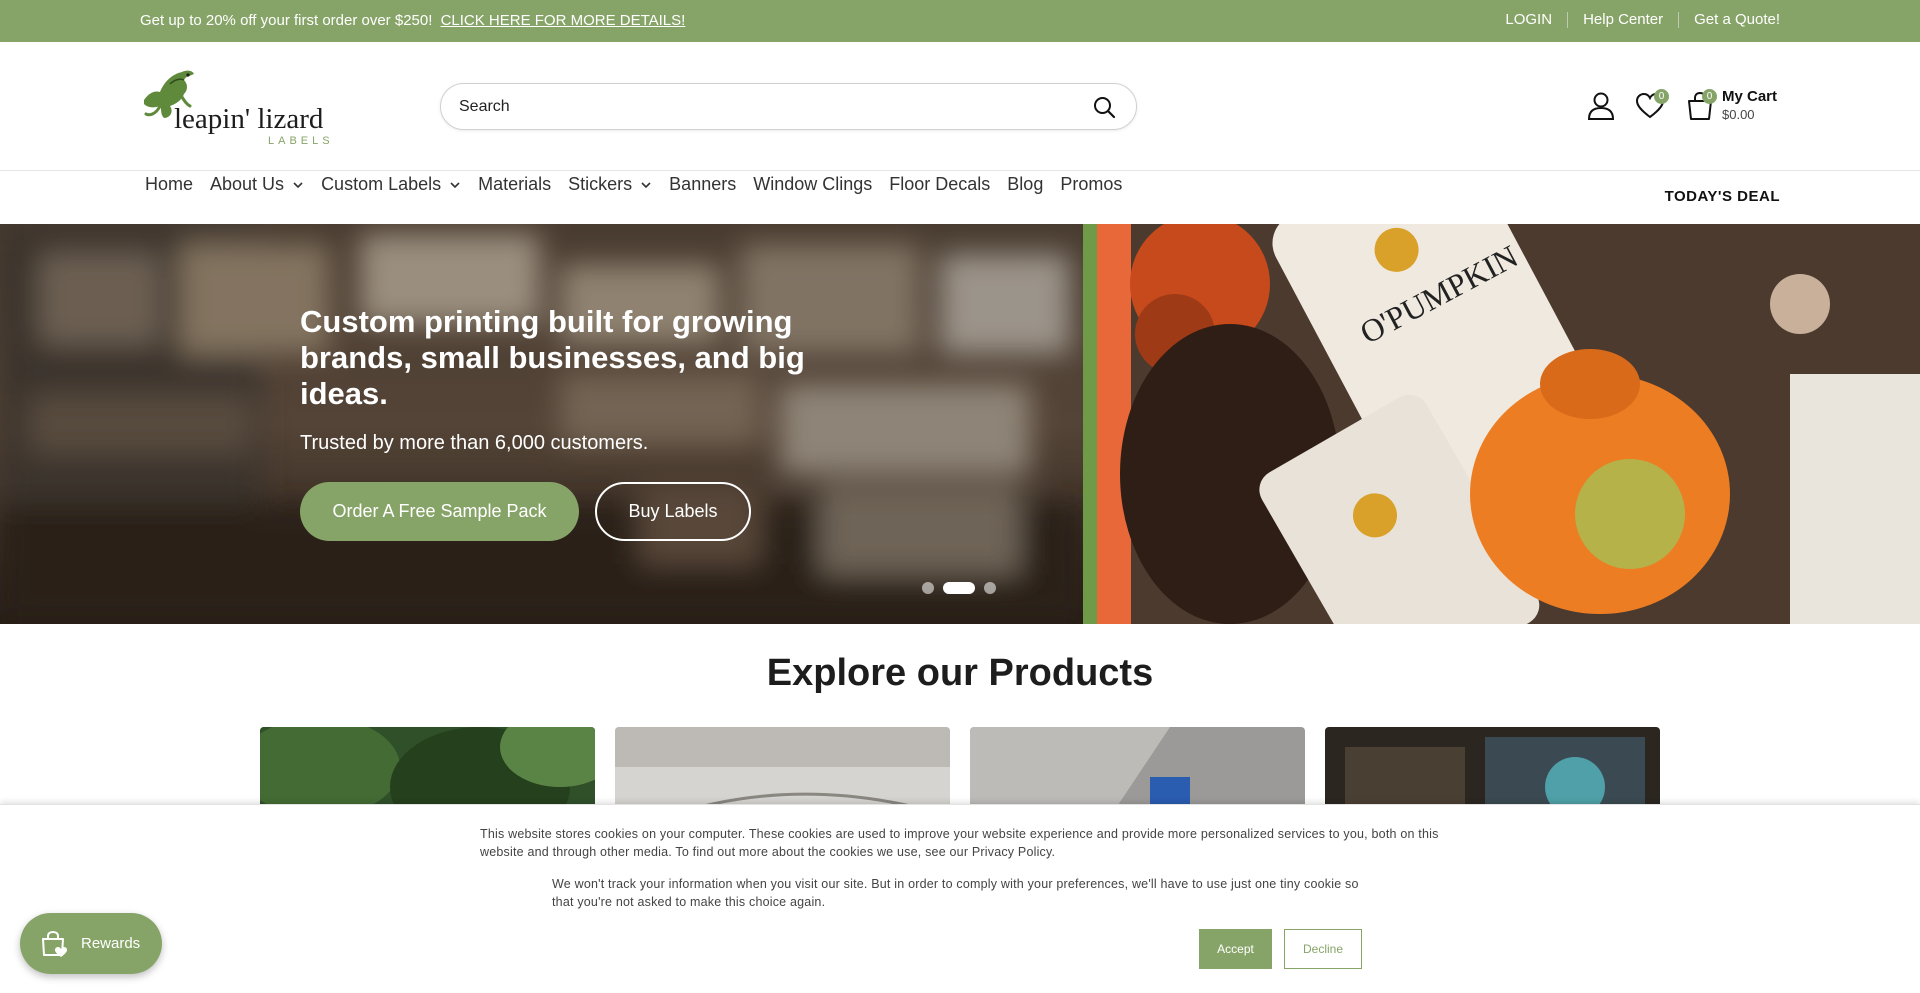 Image resolution: width=1920 pixels, height=993 pixels. What do you see at coordinates (1661, 96) in the screenshot?
I see `wishlist-count-badge: 0` at bounding box center [1661, 96].